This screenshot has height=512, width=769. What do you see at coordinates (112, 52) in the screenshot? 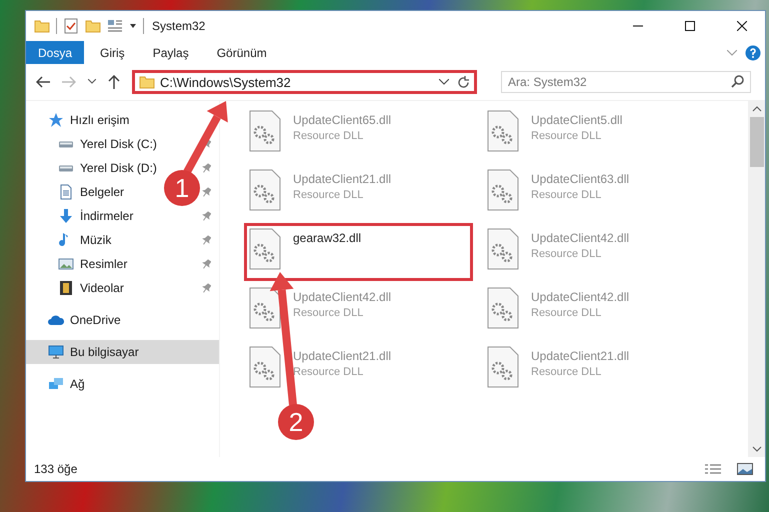
I see `ribbon-tab: Giriş` at bounding box center [112, 52].